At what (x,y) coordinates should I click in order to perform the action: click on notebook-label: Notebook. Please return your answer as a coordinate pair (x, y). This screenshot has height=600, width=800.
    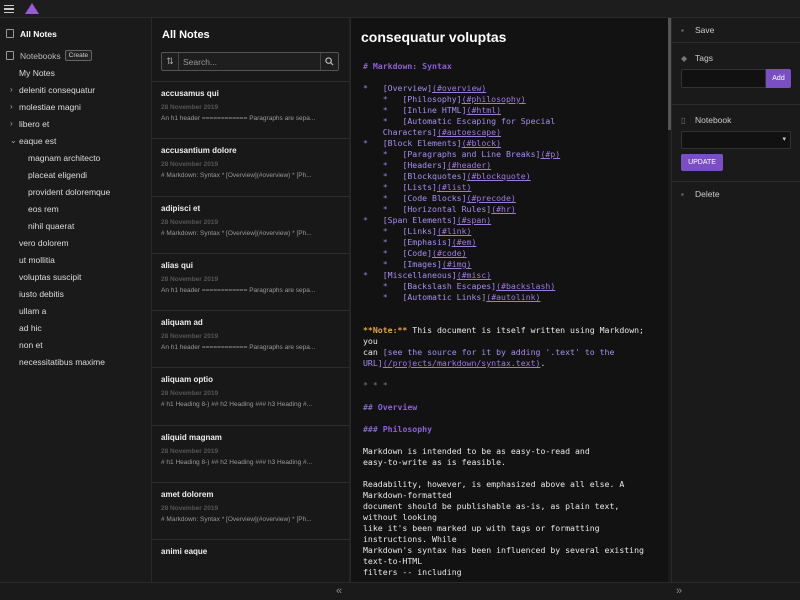
    Looking at the image, I should click on (713, 120).